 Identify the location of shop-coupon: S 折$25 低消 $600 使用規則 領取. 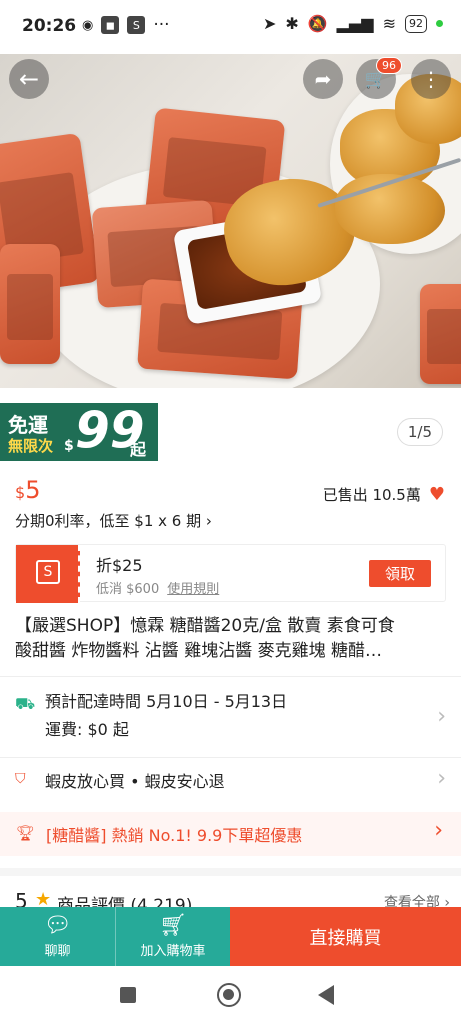
(230, 573).